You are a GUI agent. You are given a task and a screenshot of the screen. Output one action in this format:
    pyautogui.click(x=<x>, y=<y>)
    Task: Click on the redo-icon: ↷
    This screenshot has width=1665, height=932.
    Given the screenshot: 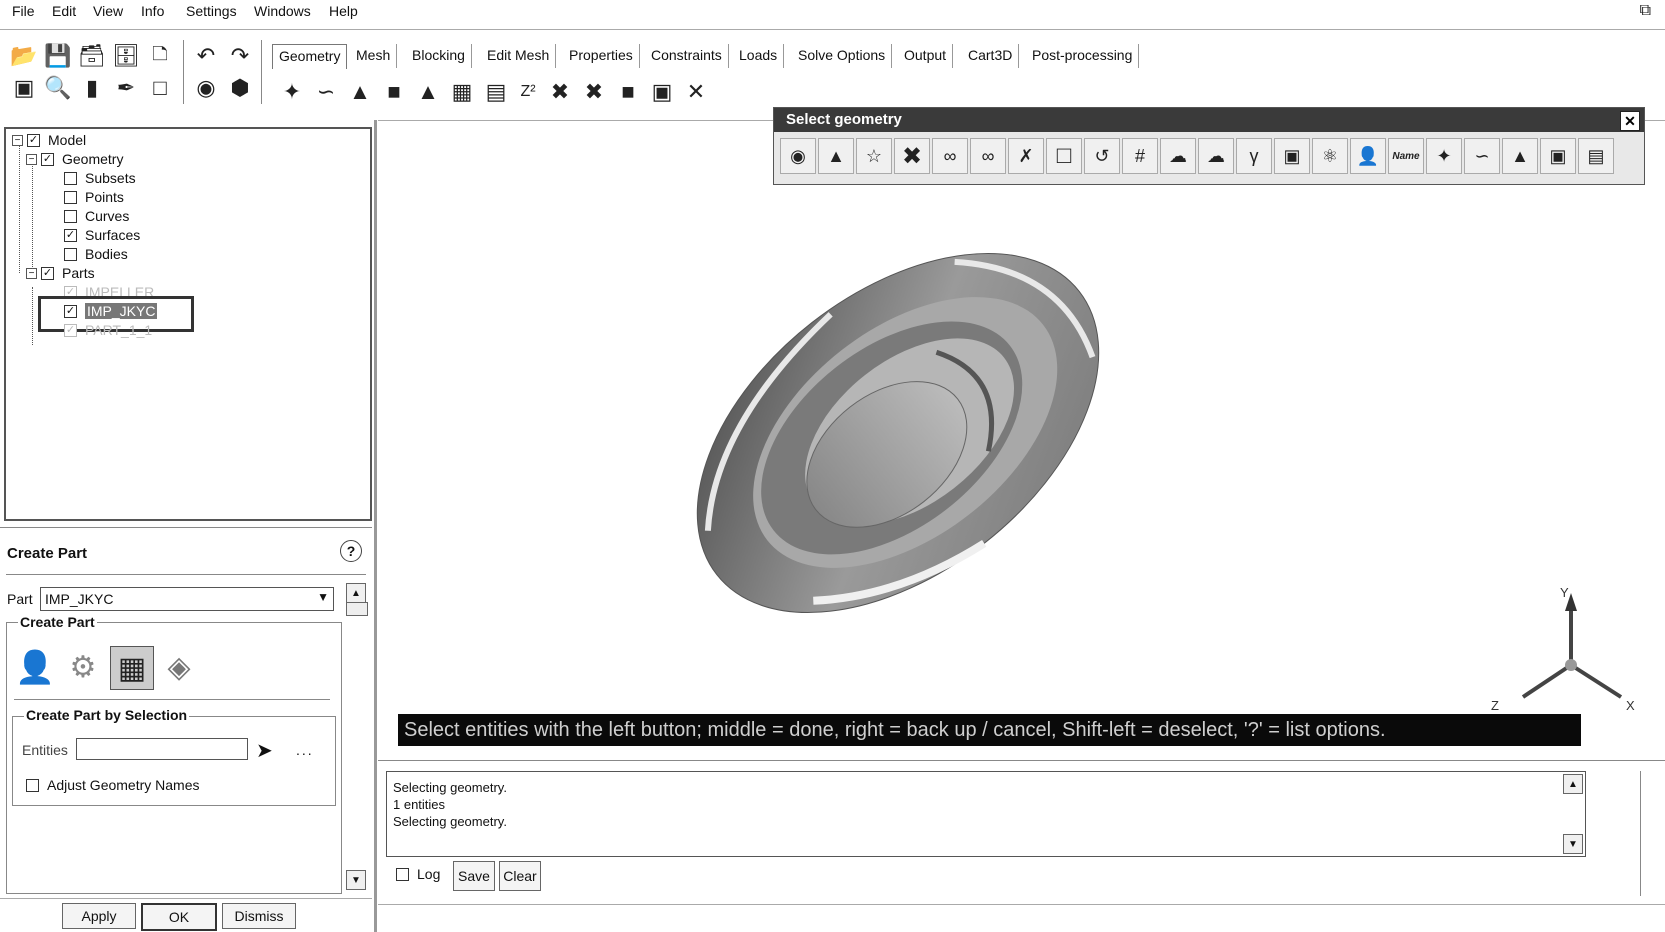 What is the action you would take?
    pyautogui.click(x=240, y=56)
    